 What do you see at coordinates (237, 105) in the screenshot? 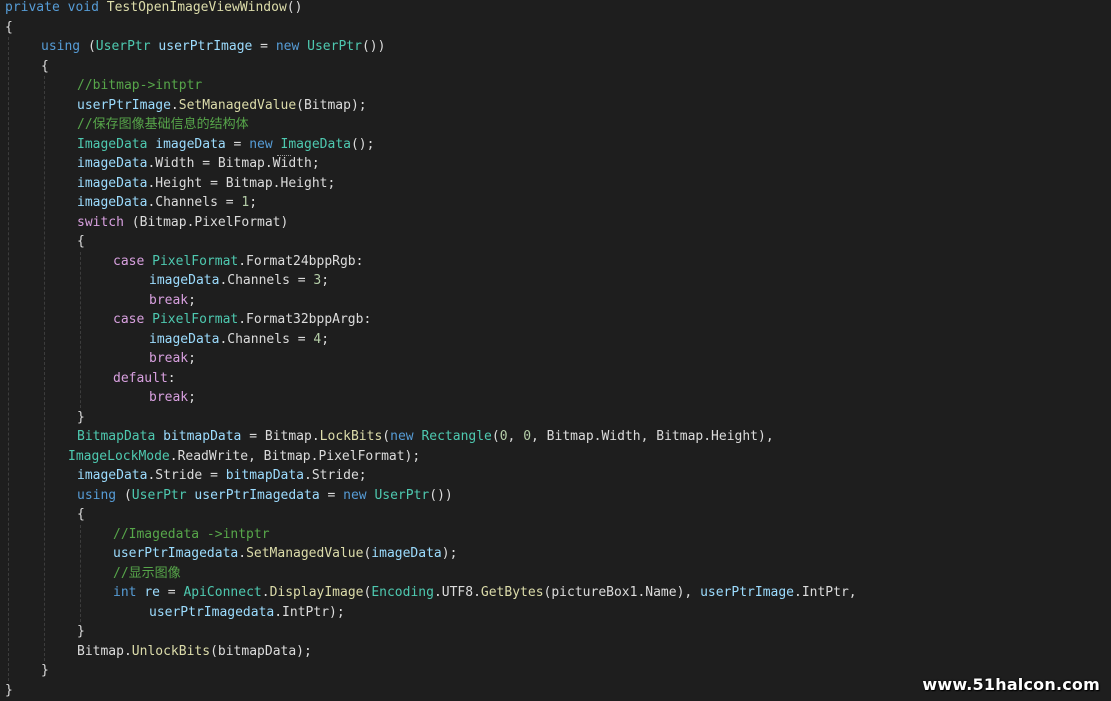
I see `token-method: SetManagedValue` at bounding box center [237, 105].